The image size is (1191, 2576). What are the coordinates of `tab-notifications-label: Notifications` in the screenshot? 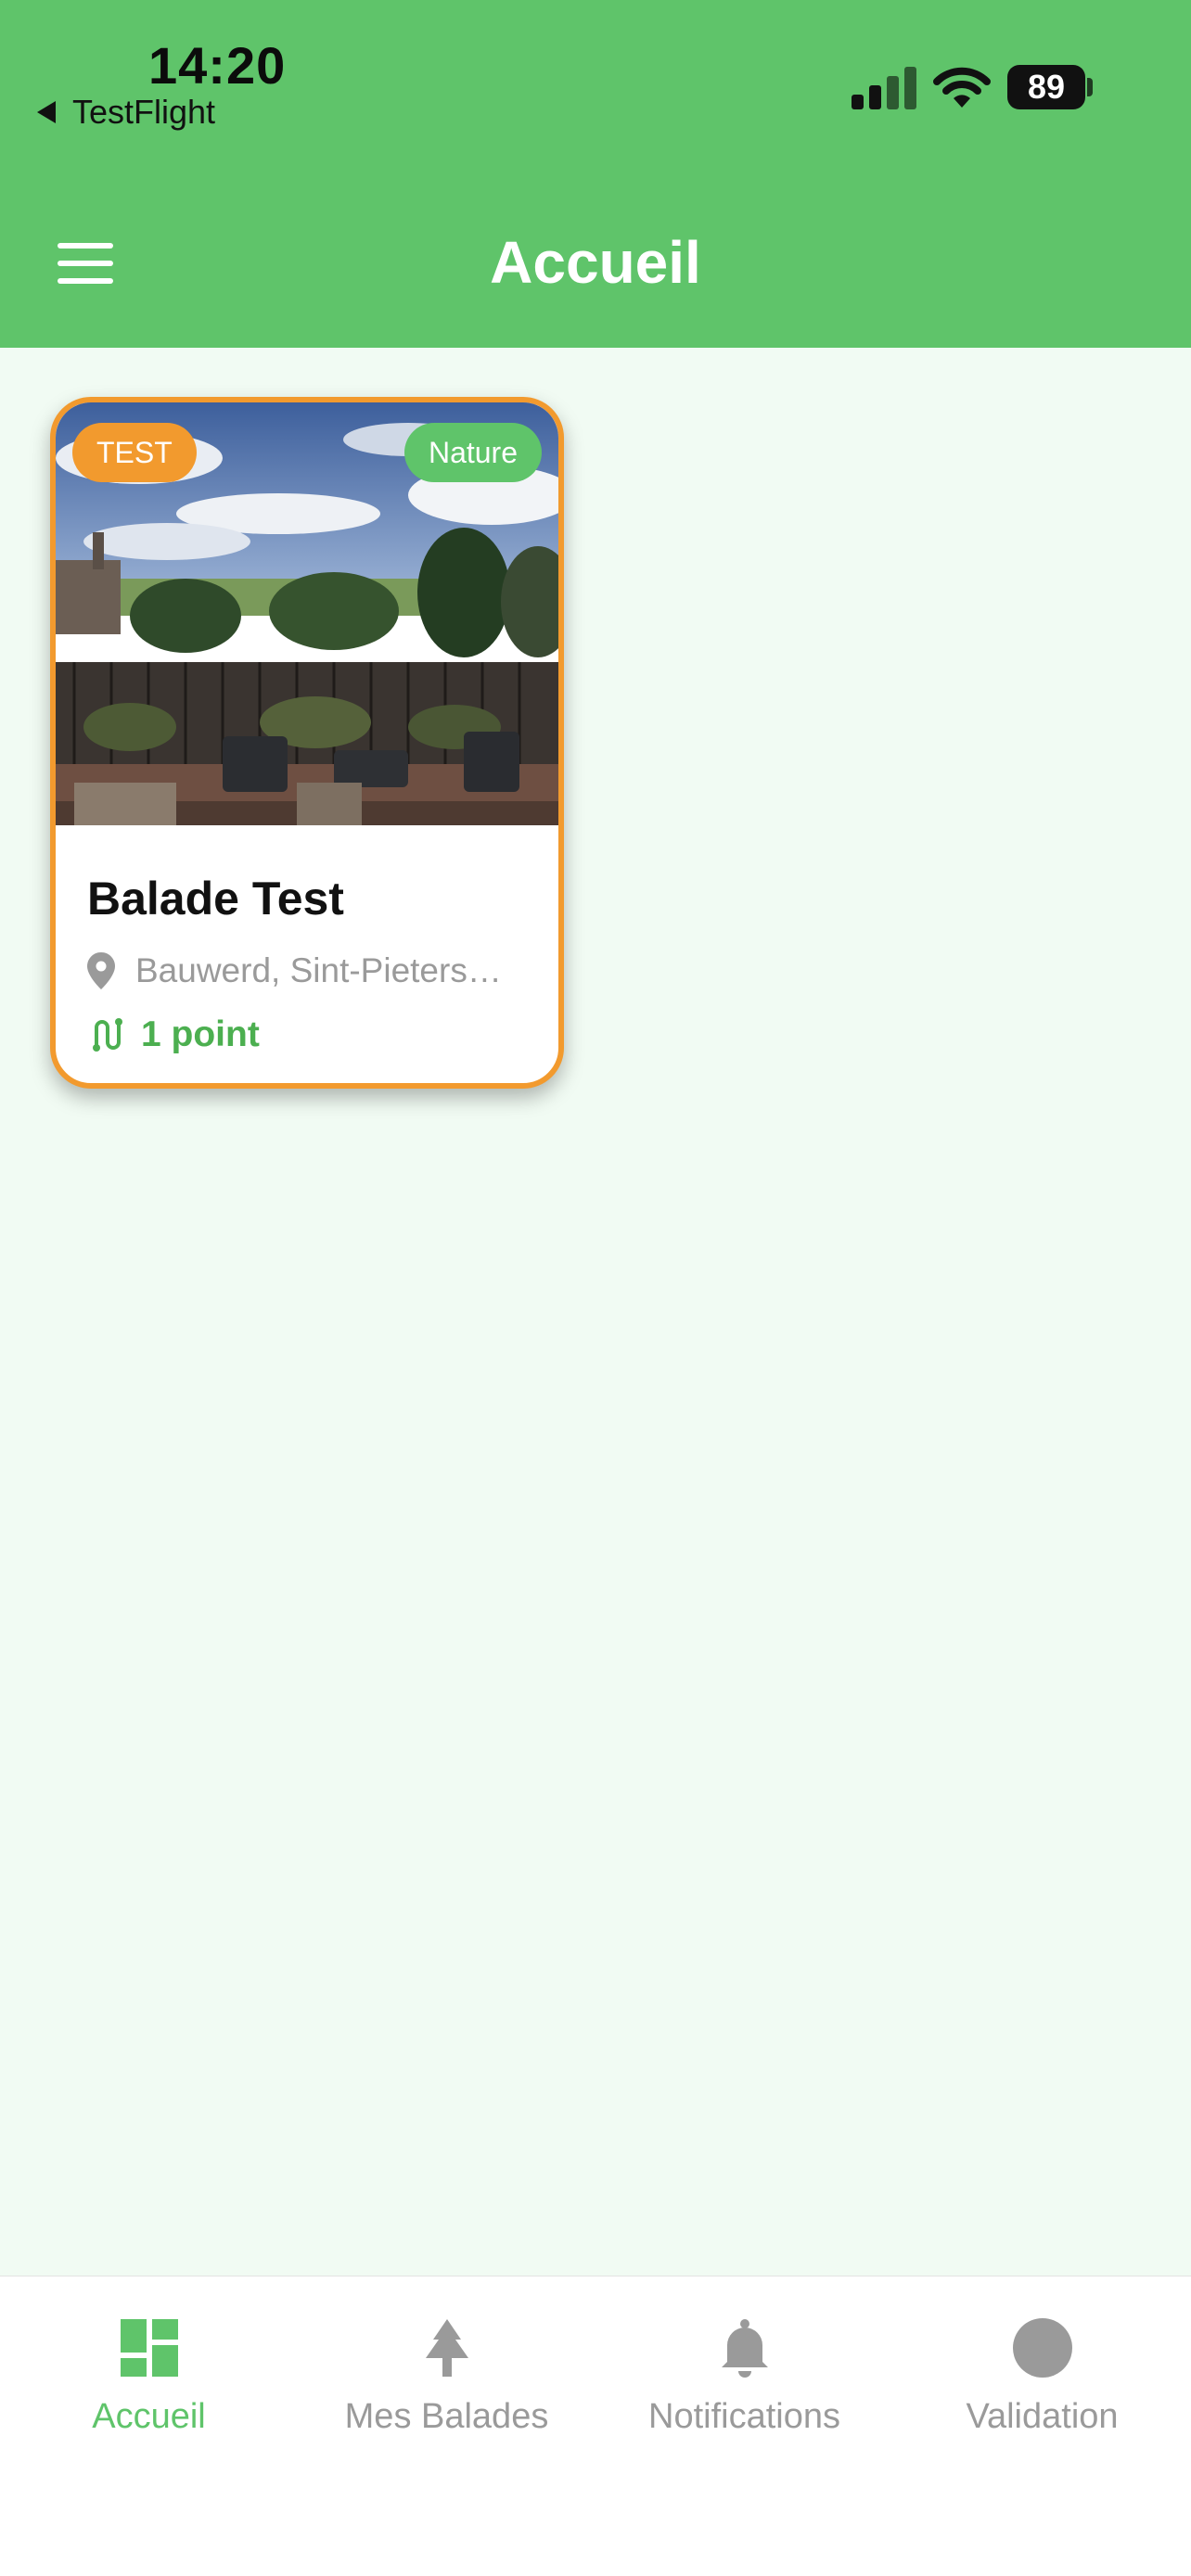 It's located at (744, 2417).